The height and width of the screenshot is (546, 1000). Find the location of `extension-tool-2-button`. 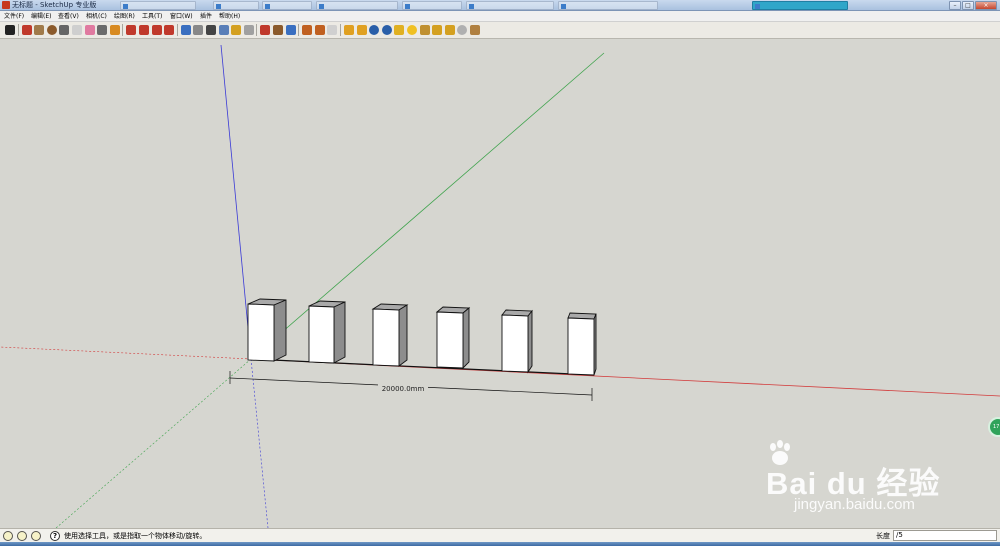

extension-tool-2-button is located at coordinates (362, 30).